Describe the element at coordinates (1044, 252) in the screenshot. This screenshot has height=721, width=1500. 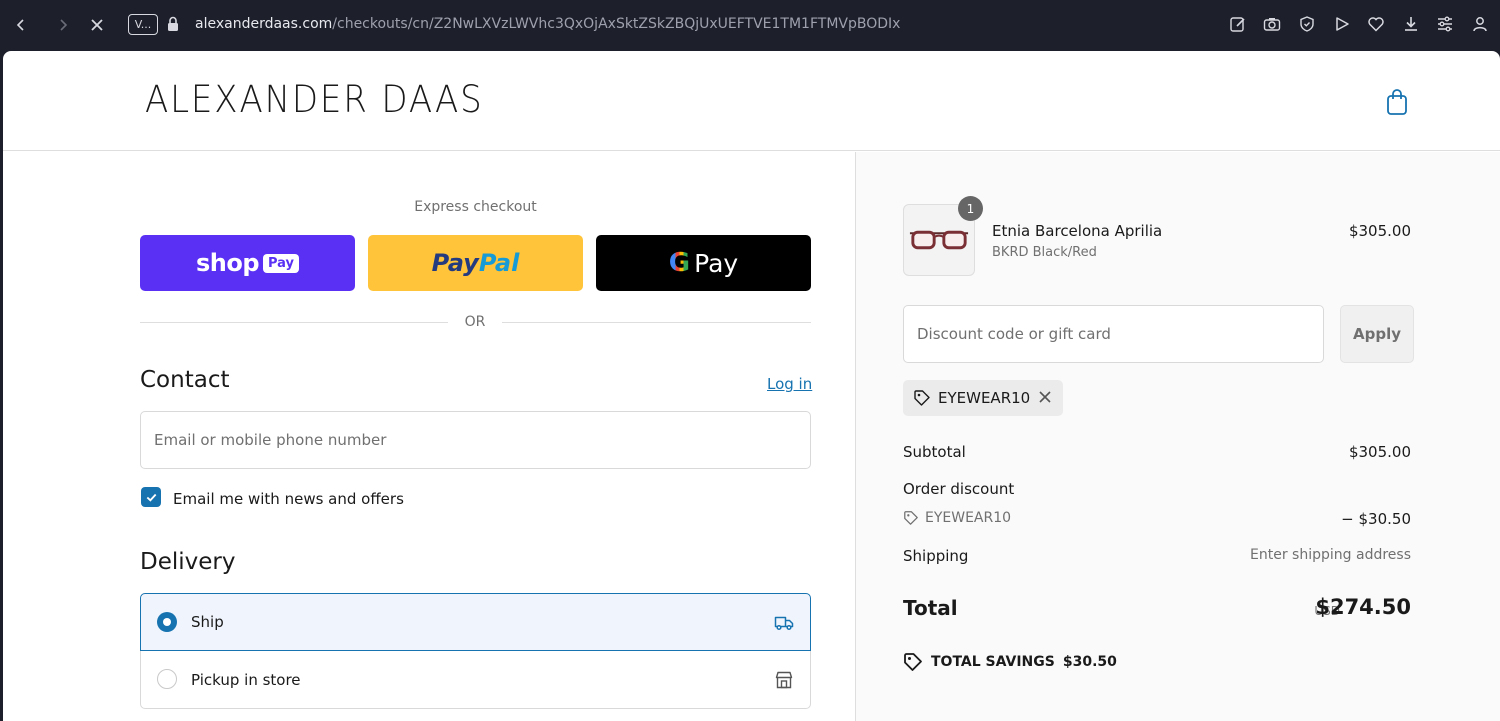
I see `product-variant: BKRD Black/Red` at that location.